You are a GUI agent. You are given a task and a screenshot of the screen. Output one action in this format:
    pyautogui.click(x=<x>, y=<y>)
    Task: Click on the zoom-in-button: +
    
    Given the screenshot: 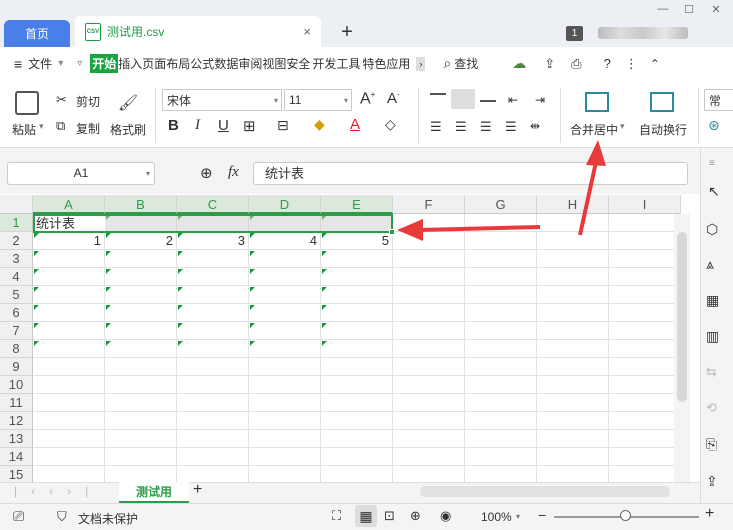 What is the action you would take?
    pyautogui.click(x=709, y=514)
    